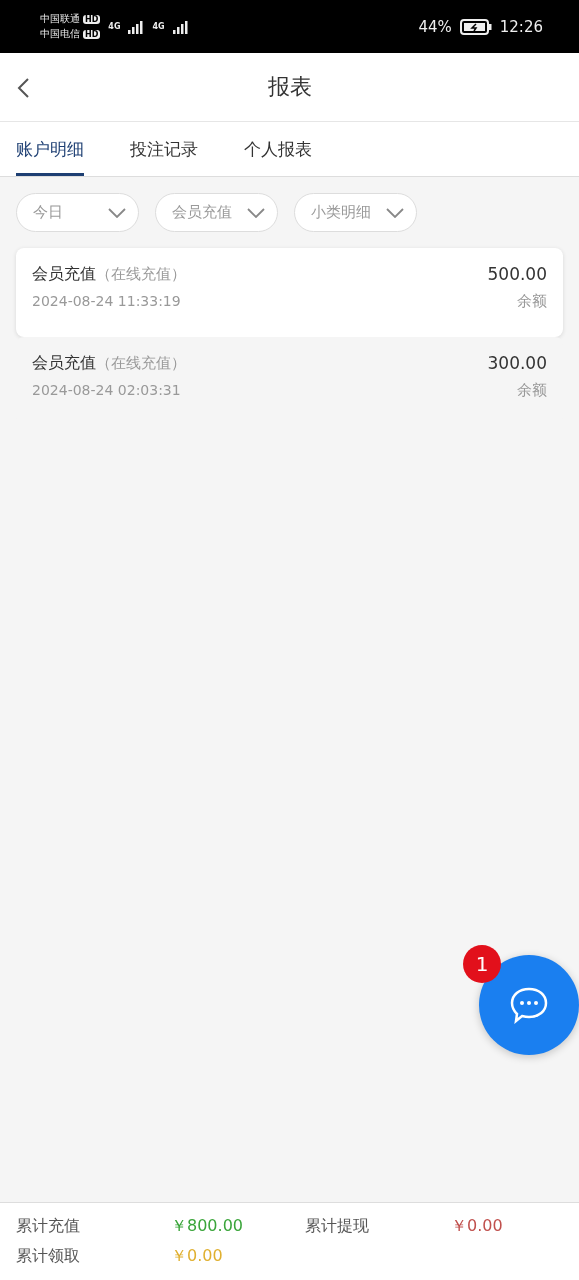  I want to click on summary-value: ￥800.00, so click(207, 1226).